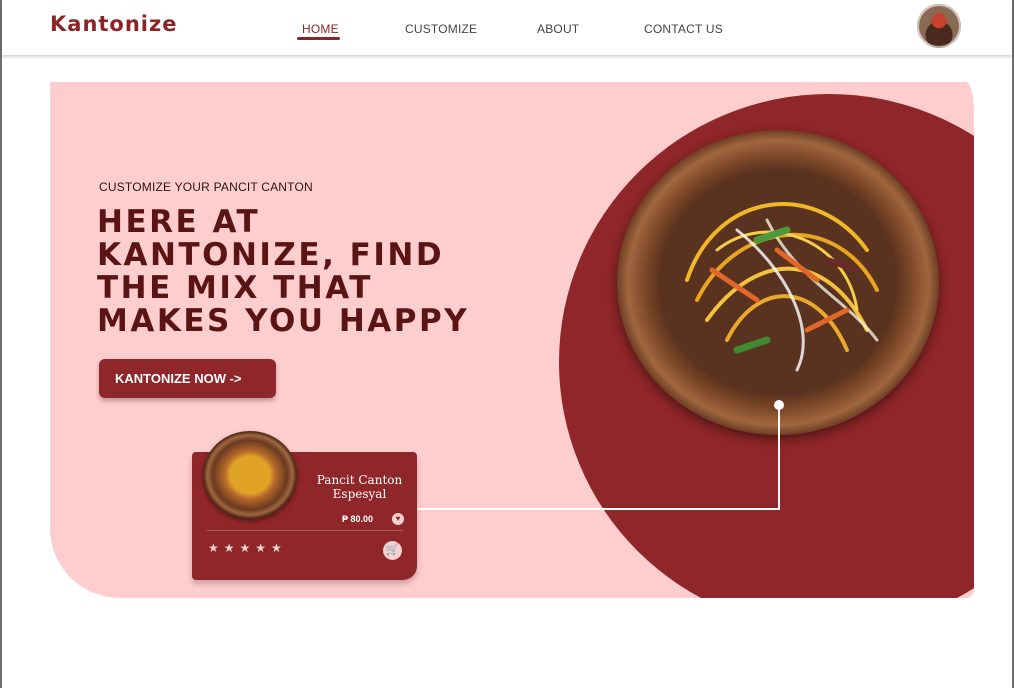  What do you see at coordinates (358, 519) in the screenshot?
I see `product-price: ₱ 80.00` at bounding box center [358, 519].